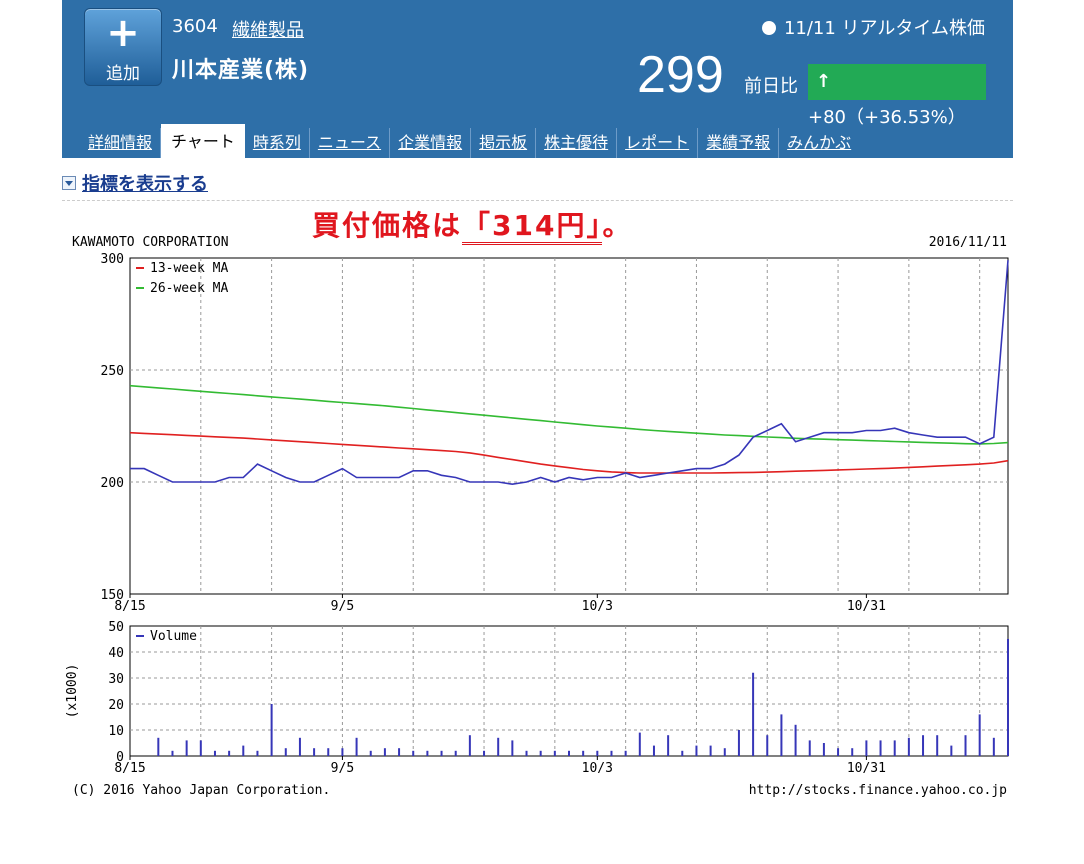 This screenshot has height=864, width=1084. I want to click on divider, so click(537, 200).